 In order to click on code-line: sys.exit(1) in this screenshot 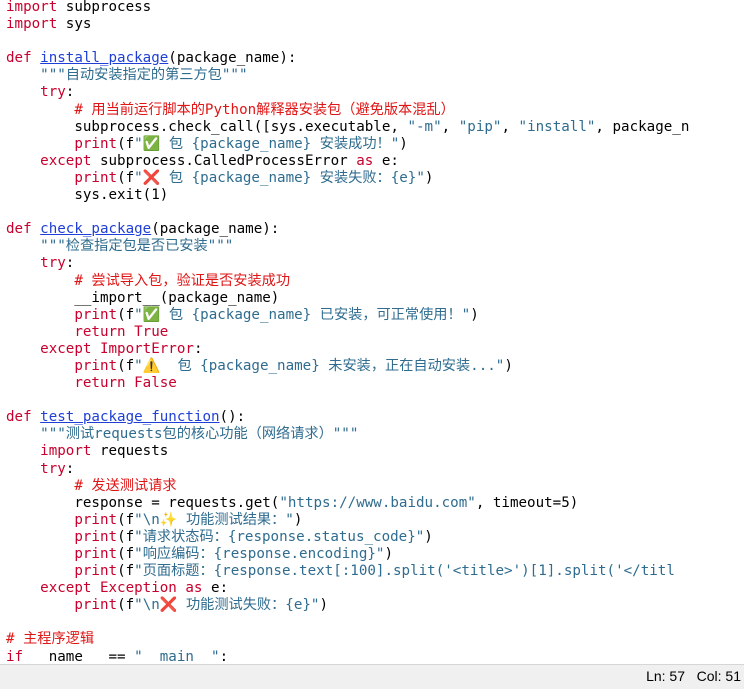, I will do `click(347, 195)`.